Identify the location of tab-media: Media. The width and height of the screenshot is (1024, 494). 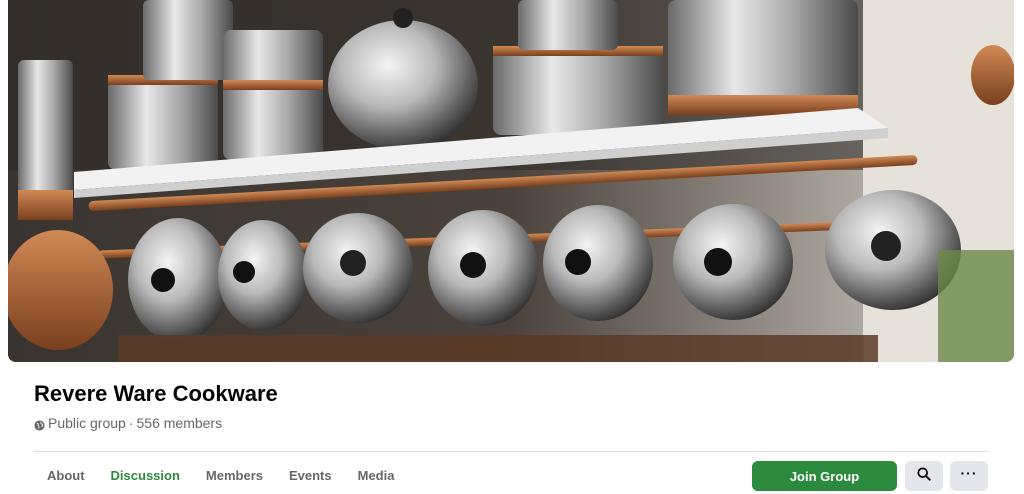
(376, 476).